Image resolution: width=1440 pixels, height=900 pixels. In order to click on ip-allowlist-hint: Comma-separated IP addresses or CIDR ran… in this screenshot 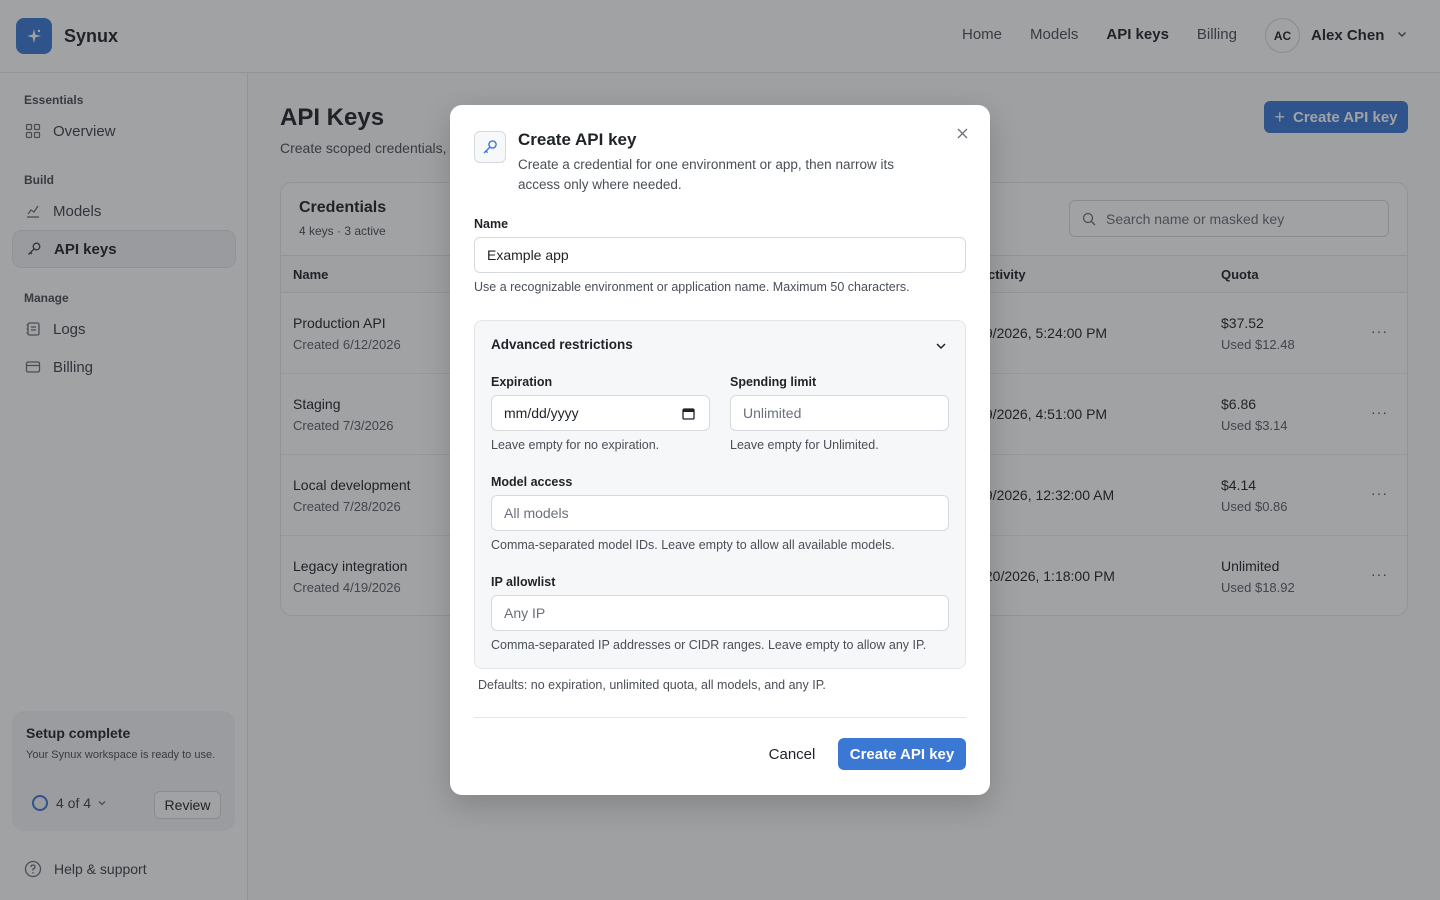, I will do `click(709, 645)`.